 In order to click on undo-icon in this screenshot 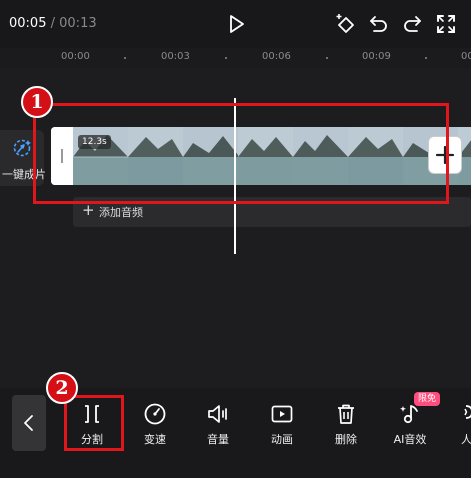, I will do `click(379, 24)`.